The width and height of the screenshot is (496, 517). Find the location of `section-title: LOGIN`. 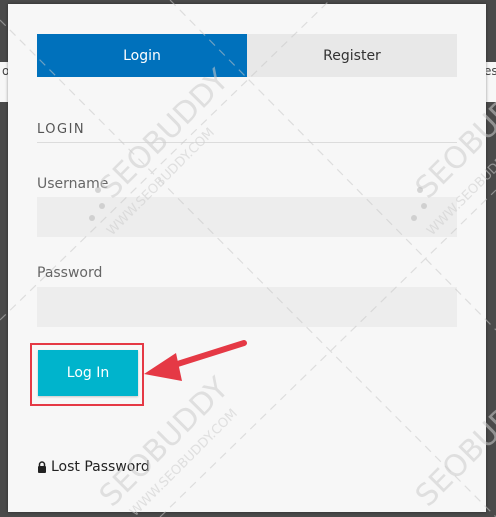

section-title: LOGIN is located at coordinates (61, 129).